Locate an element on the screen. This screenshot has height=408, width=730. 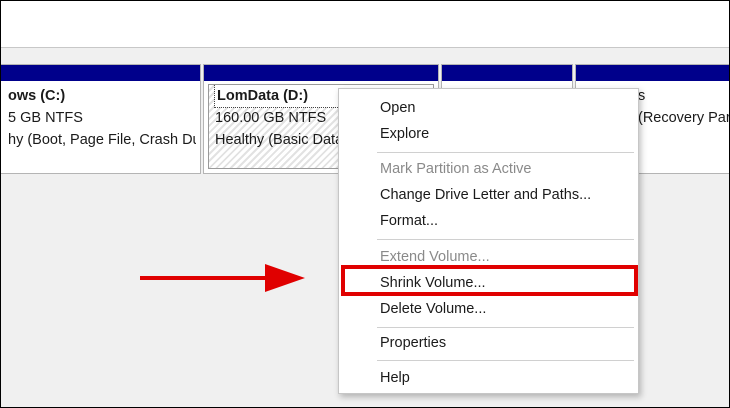
menu-item-properties: Properties is located at coordinates (488, 343).